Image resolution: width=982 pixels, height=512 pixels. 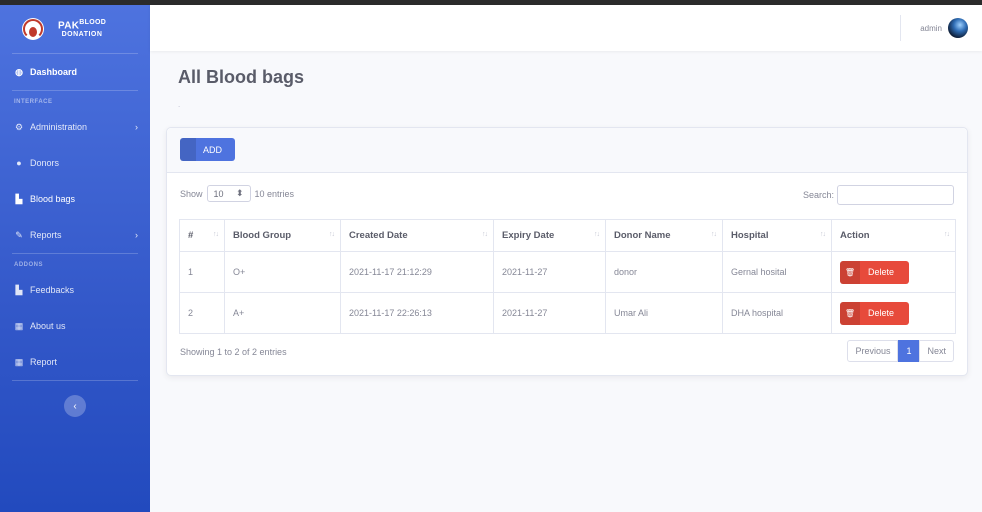 I want to click on page-subtitle: ., so click(x=179, y=104).